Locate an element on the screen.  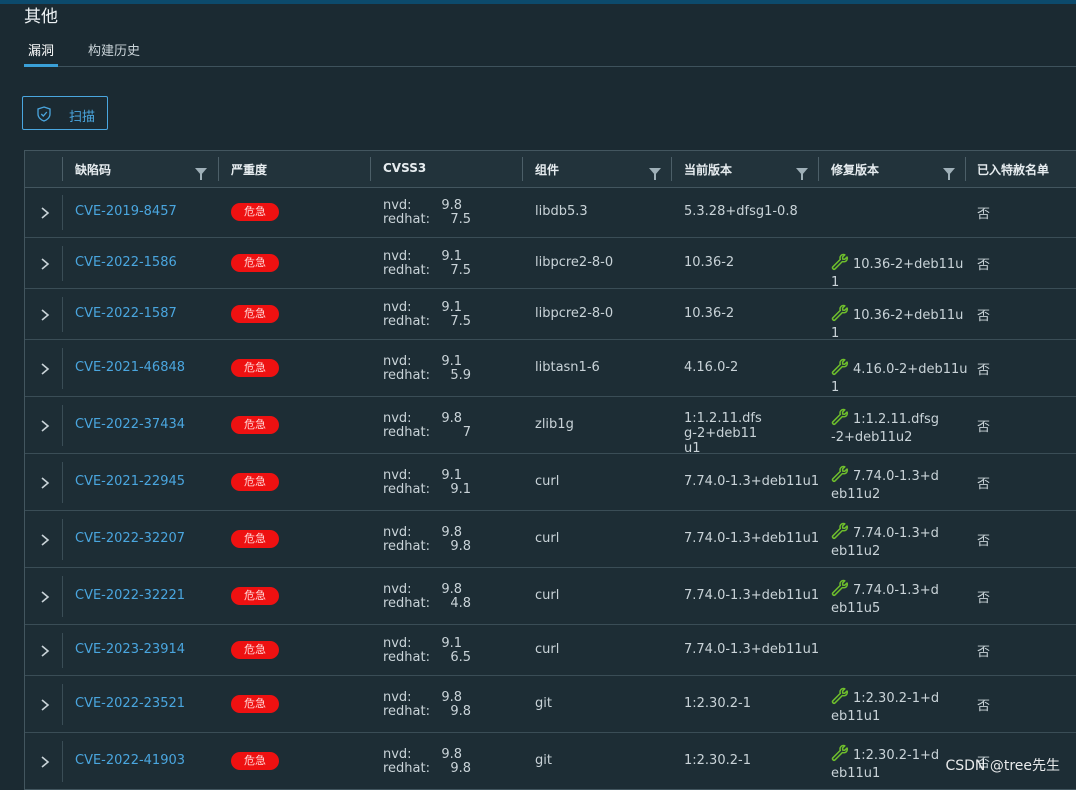
cvss-nvd-value: 9.8 is located at coordinates (451, 532).